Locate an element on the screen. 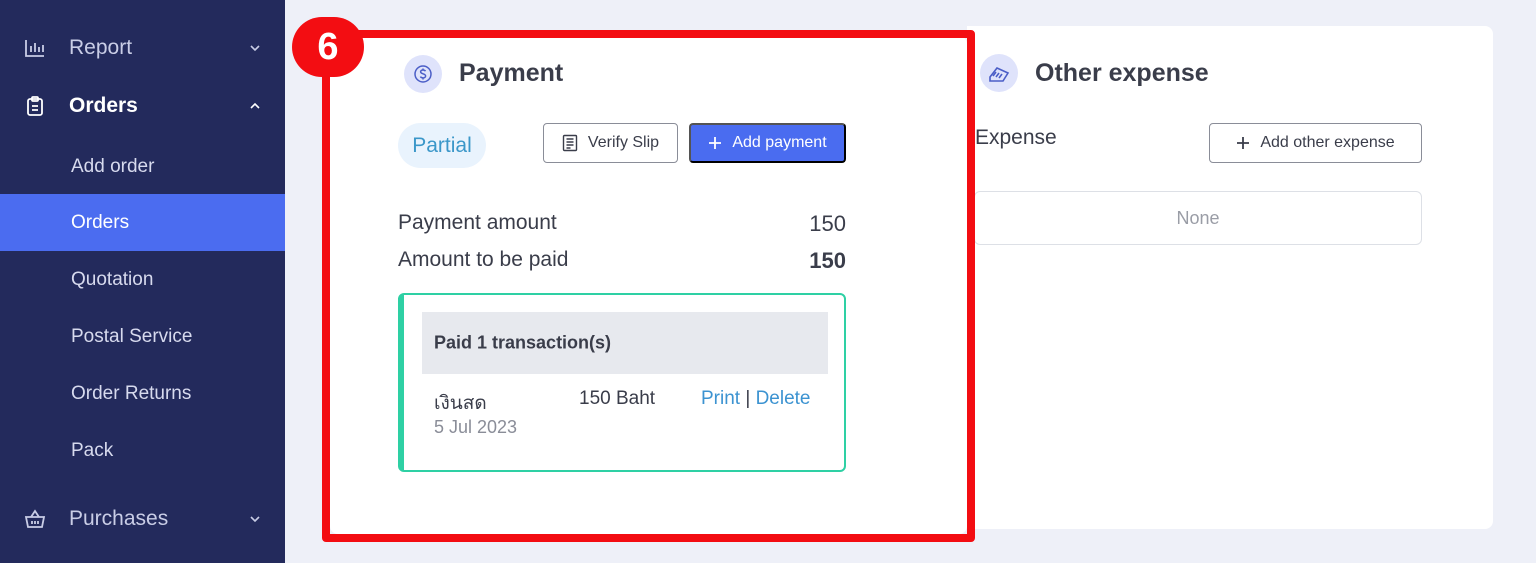 This screenshot has height=563, width=1536. sidebar-item-quotation: Quotation is located at coordinates (142, 279).